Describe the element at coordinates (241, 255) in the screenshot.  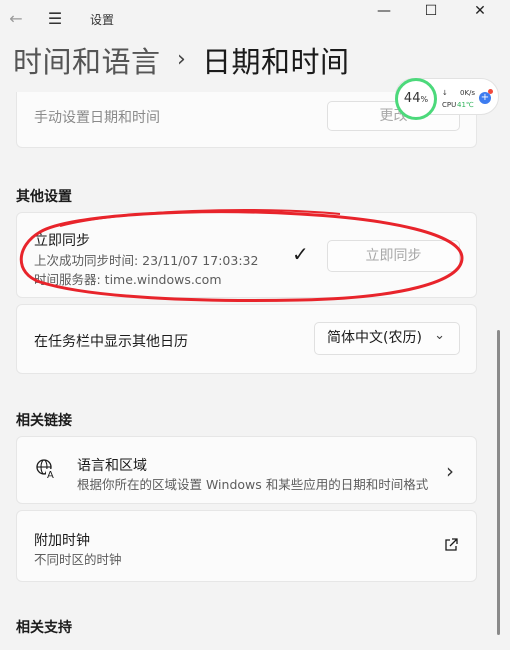
I see `red-annotation-ellipse` at that location.